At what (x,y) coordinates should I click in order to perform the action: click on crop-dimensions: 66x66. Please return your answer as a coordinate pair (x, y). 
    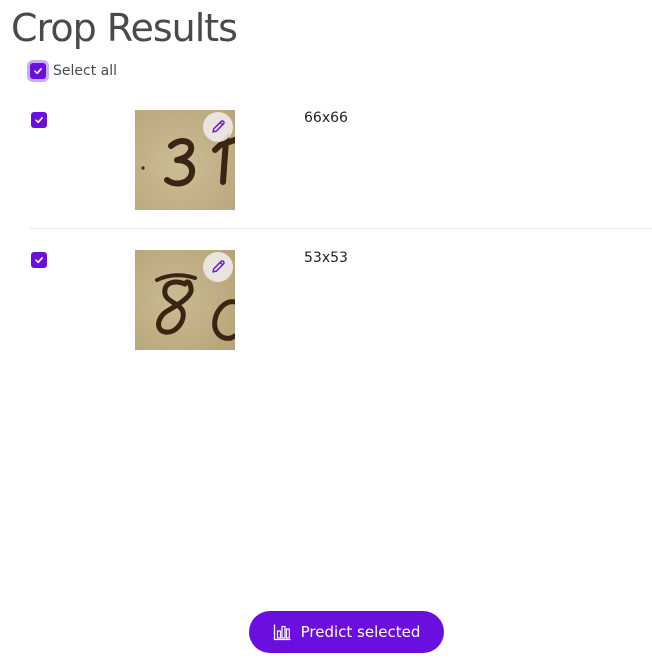
    Looking at the image, I should click on (326, 118).